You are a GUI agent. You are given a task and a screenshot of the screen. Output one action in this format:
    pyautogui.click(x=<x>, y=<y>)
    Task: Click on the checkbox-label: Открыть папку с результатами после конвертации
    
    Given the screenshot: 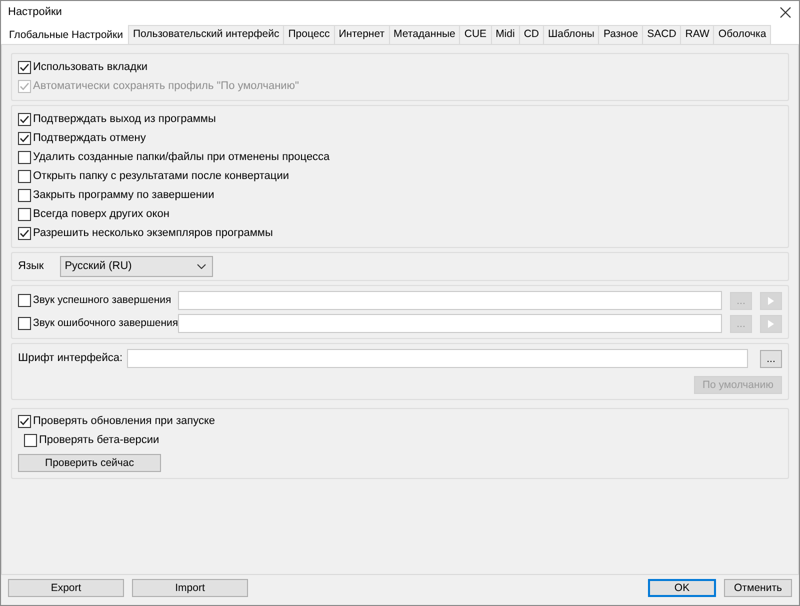 What is the action you would take?
    pyautogui.click(x=161, y=176)
    